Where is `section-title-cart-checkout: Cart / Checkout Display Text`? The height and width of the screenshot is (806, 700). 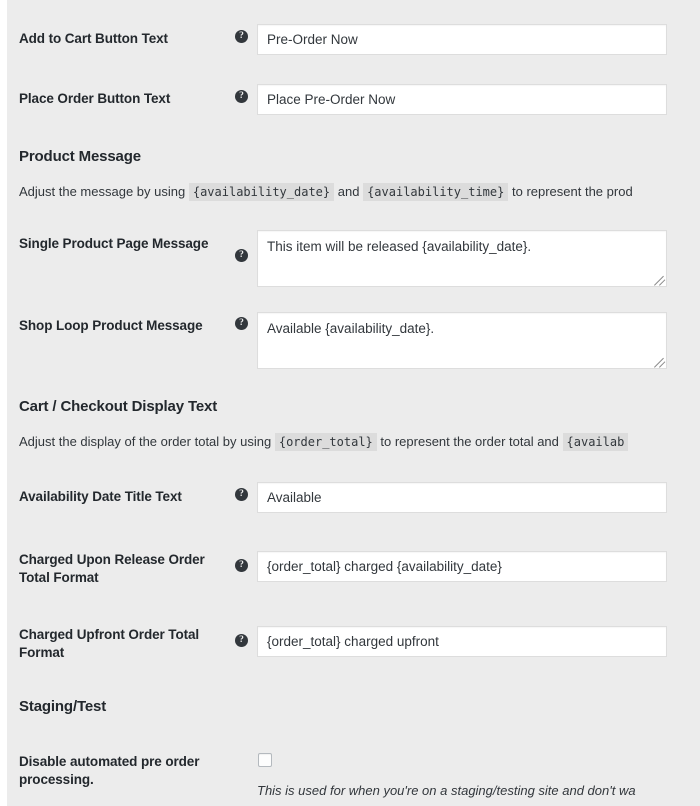 section-title-cart-checkout: Cart / Checkout Display Text is located at coordinates (118, 406).